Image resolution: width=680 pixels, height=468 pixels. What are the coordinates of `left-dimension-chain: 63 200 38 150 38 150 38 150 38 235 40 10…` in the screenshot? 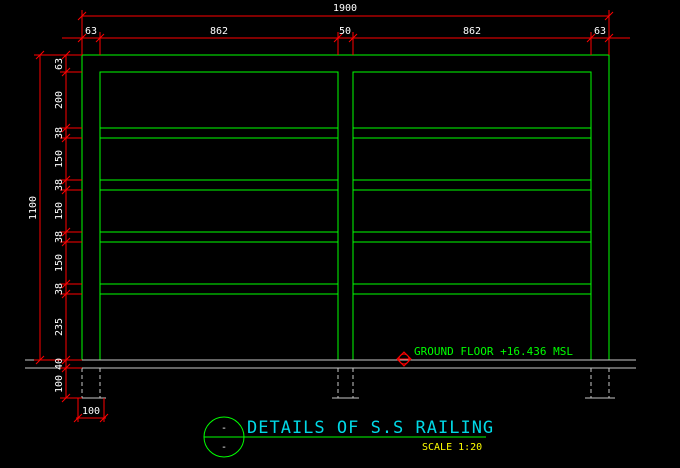 It's located at (68, 226).